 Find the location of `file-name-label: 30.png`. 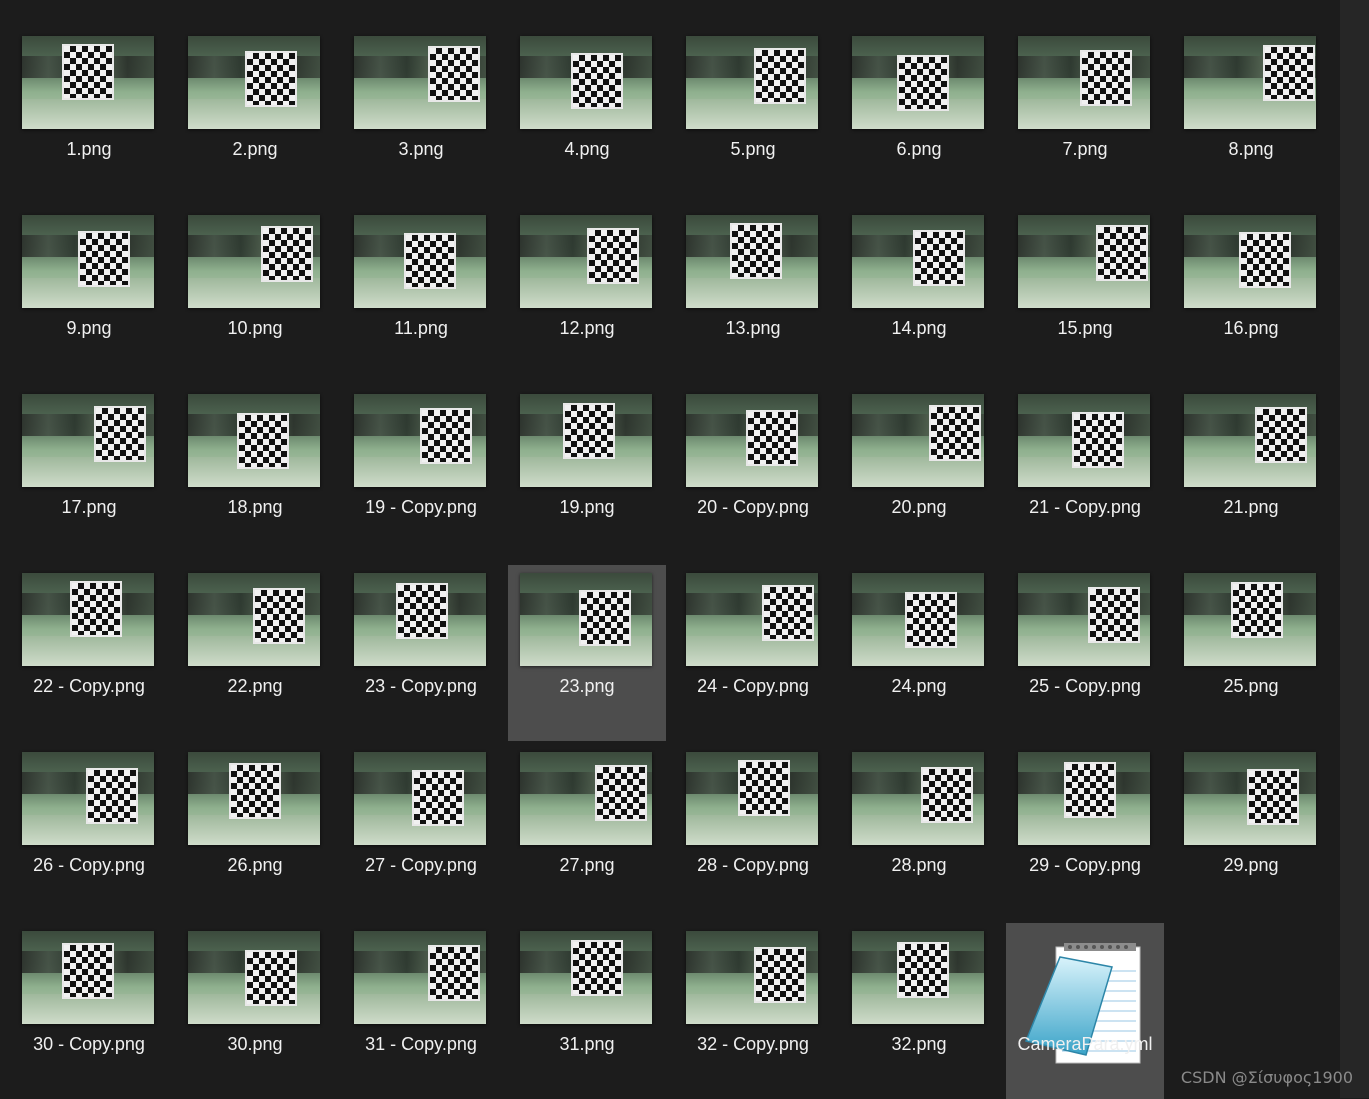

file-name-label: 30.png is located at coordinates (255, 1044).